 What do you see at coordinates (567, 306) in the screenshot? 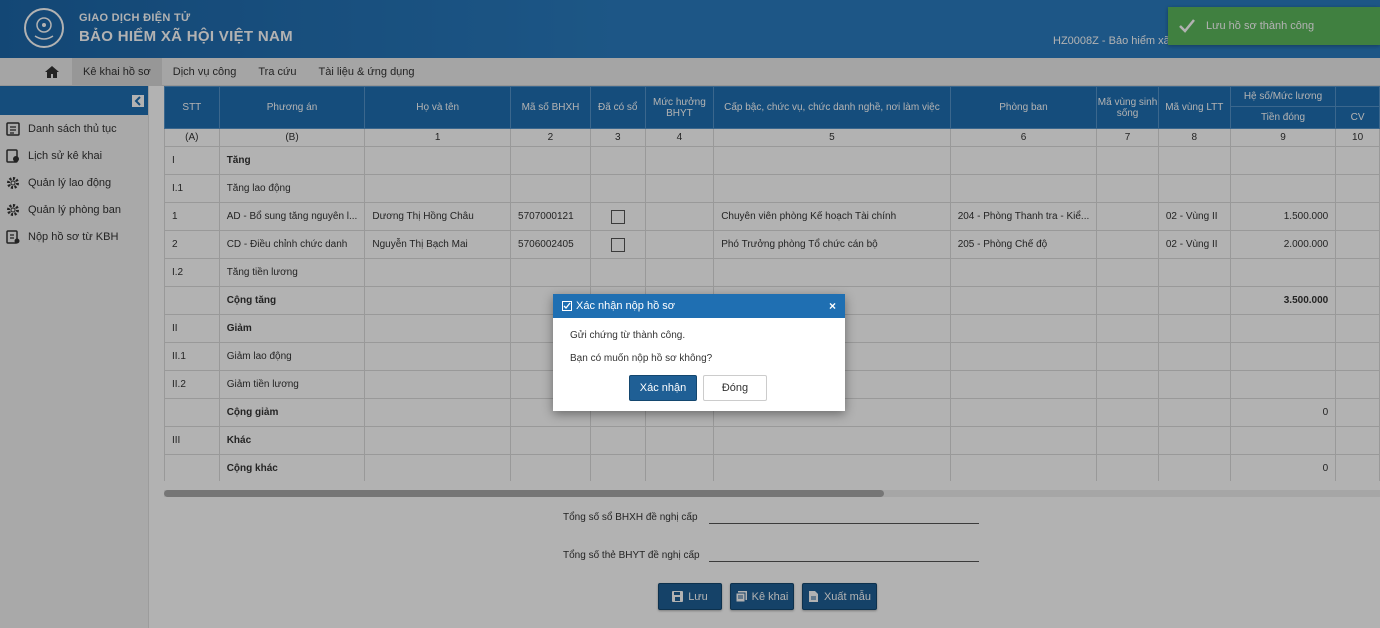
I see `checkbox-icon` at bounding box center [567, 306].